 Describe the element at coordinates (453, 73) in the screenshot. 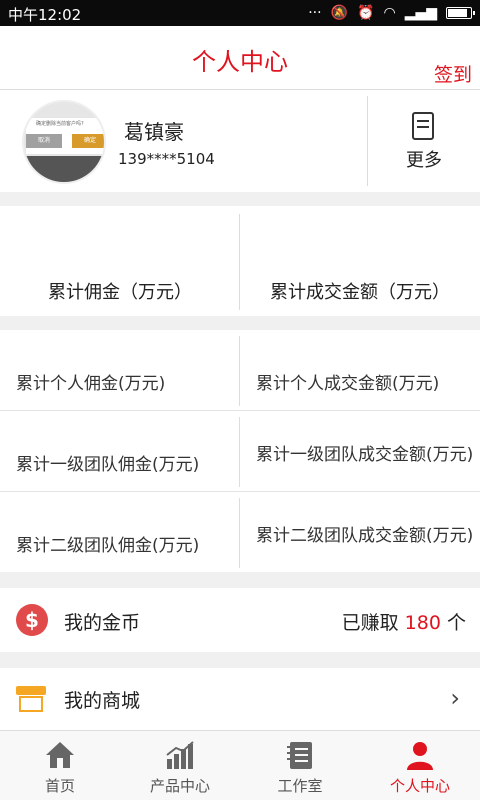

I see `sign-in-button: 签到` at that location.